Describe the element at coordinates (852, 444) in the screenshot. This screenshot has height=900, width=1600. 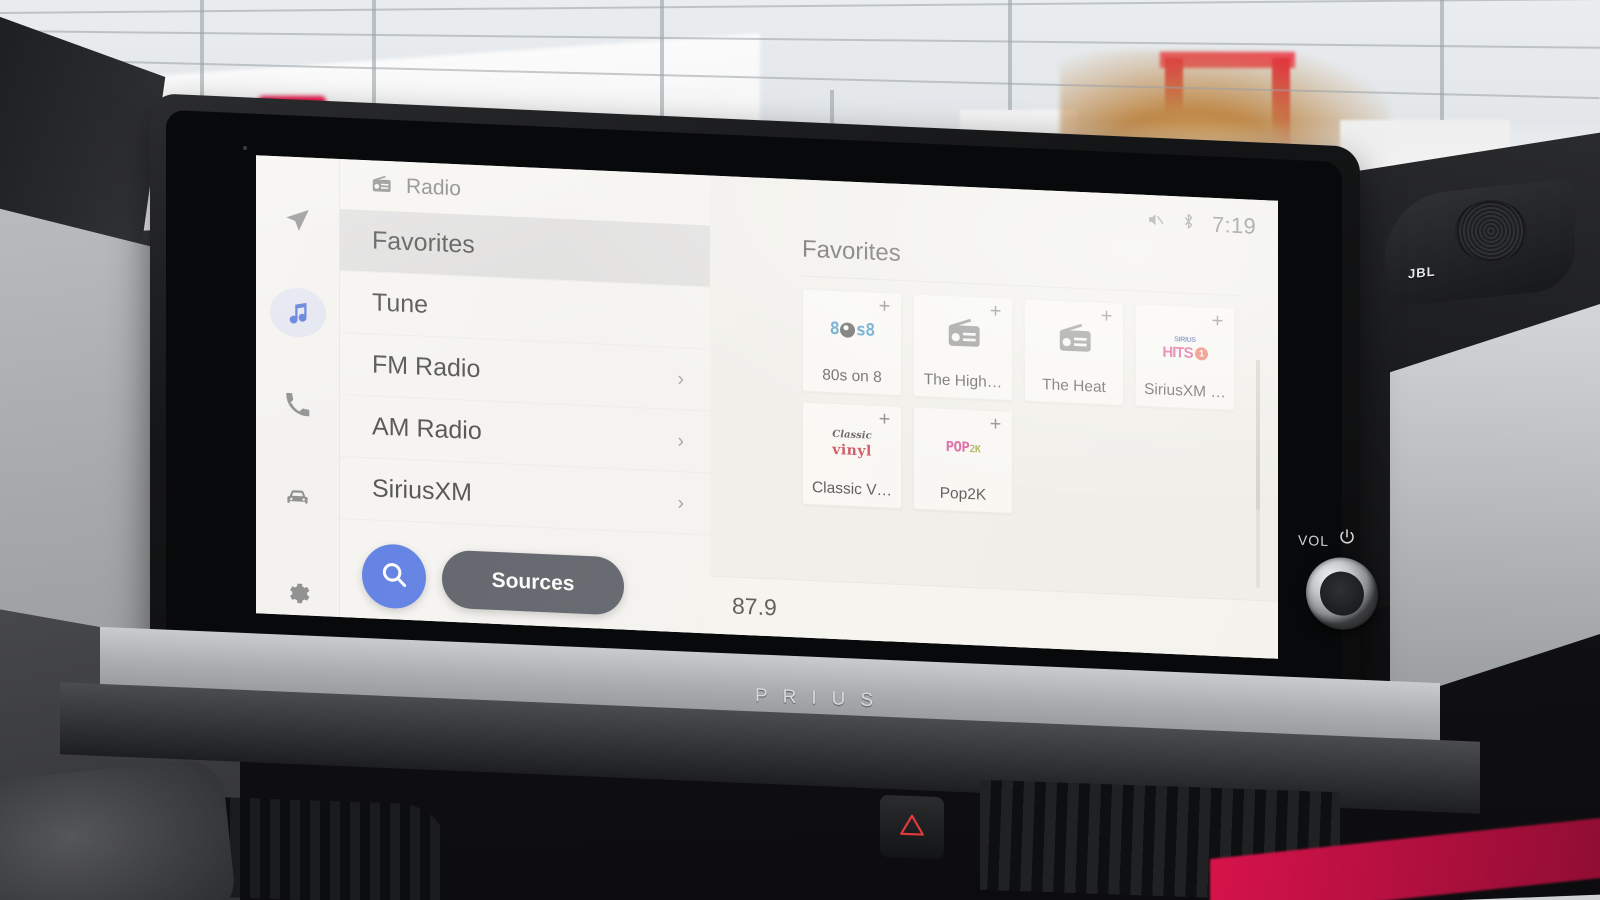
I see `classic-vinyl-logo: Classic vinyl` at that location.